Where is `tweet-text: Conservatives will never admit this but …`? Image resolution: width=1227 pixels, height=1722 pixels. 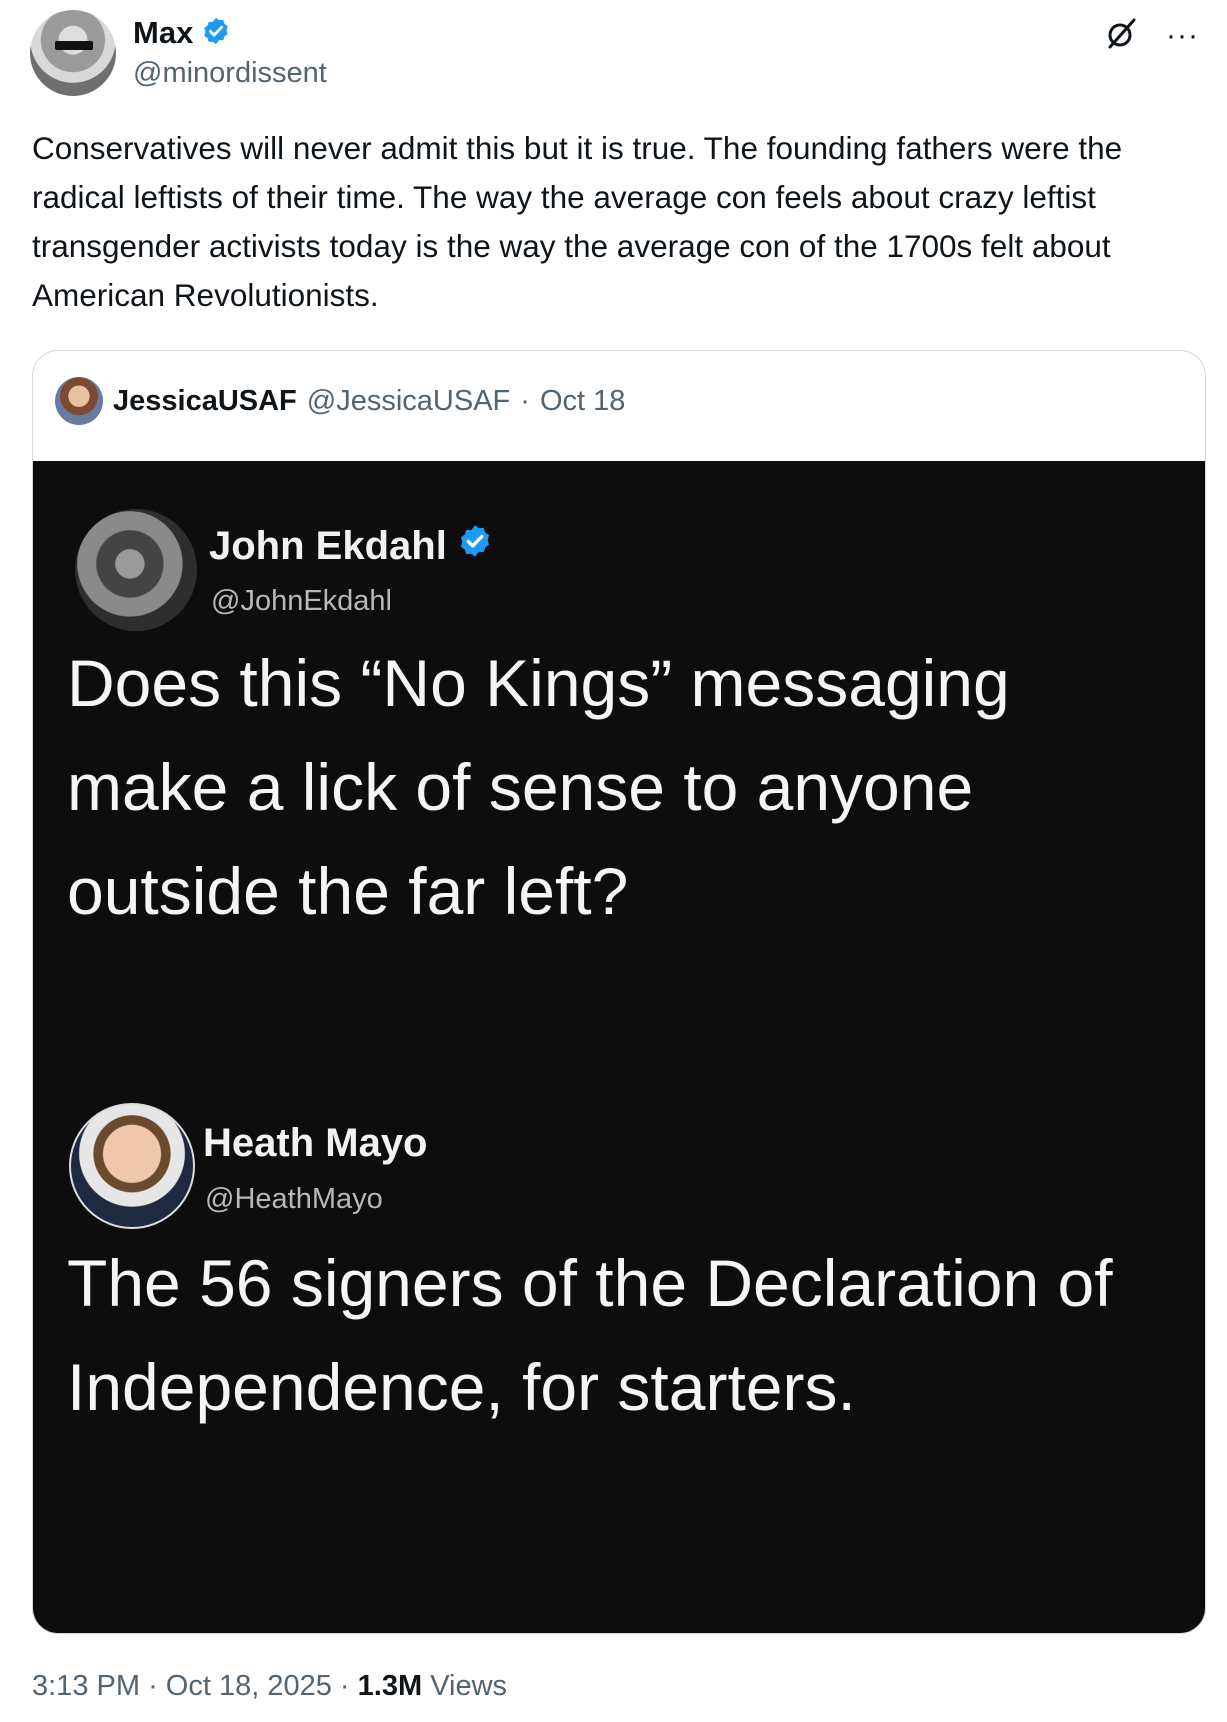
tweet-text: Conservatives will never admit this but … is located at coordinates (577, 221).